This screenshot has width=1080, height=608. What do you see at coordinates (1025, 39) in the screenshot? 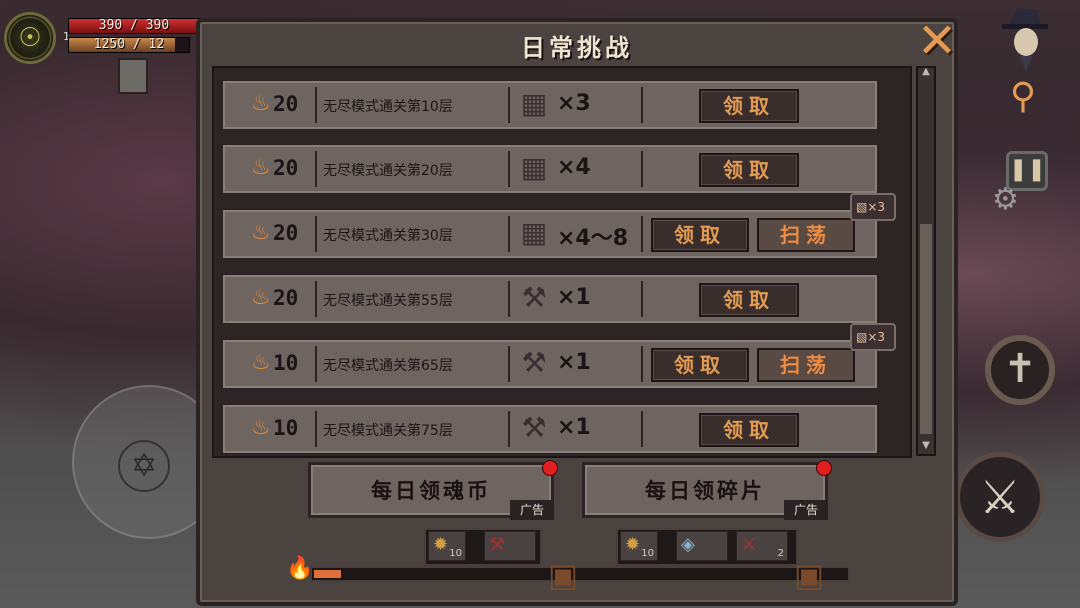
I see `mascot-character-icon` at bounding box center [1025, 39].